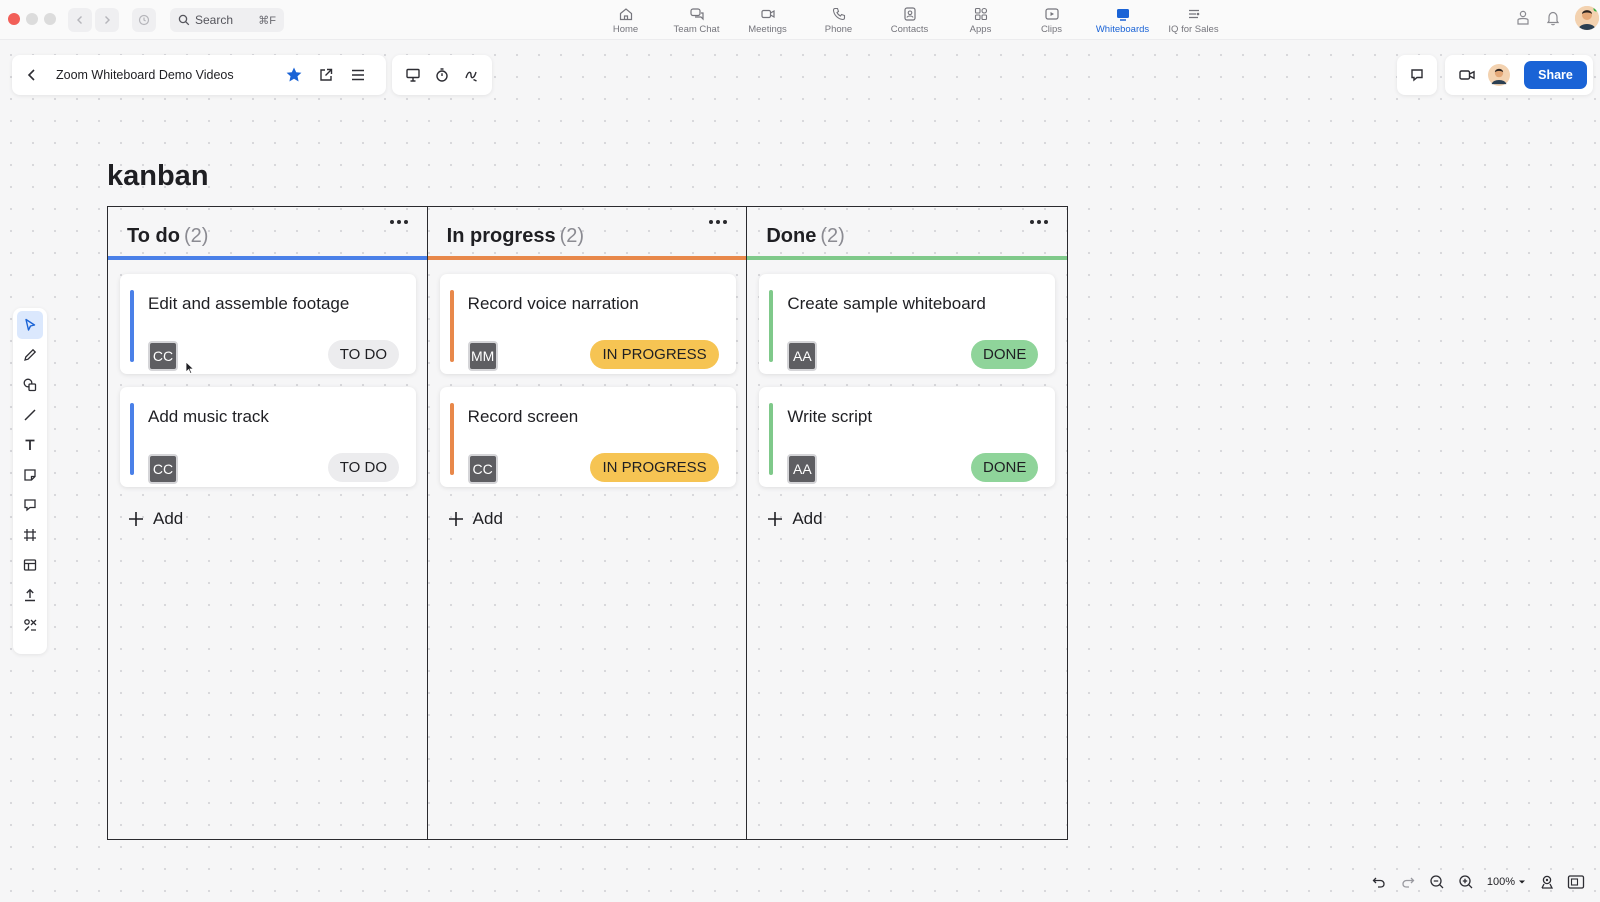 The height and width of the screenshot is (902, 1600). I want to click on zoom-level-select: 100%, so click(1506, 882).